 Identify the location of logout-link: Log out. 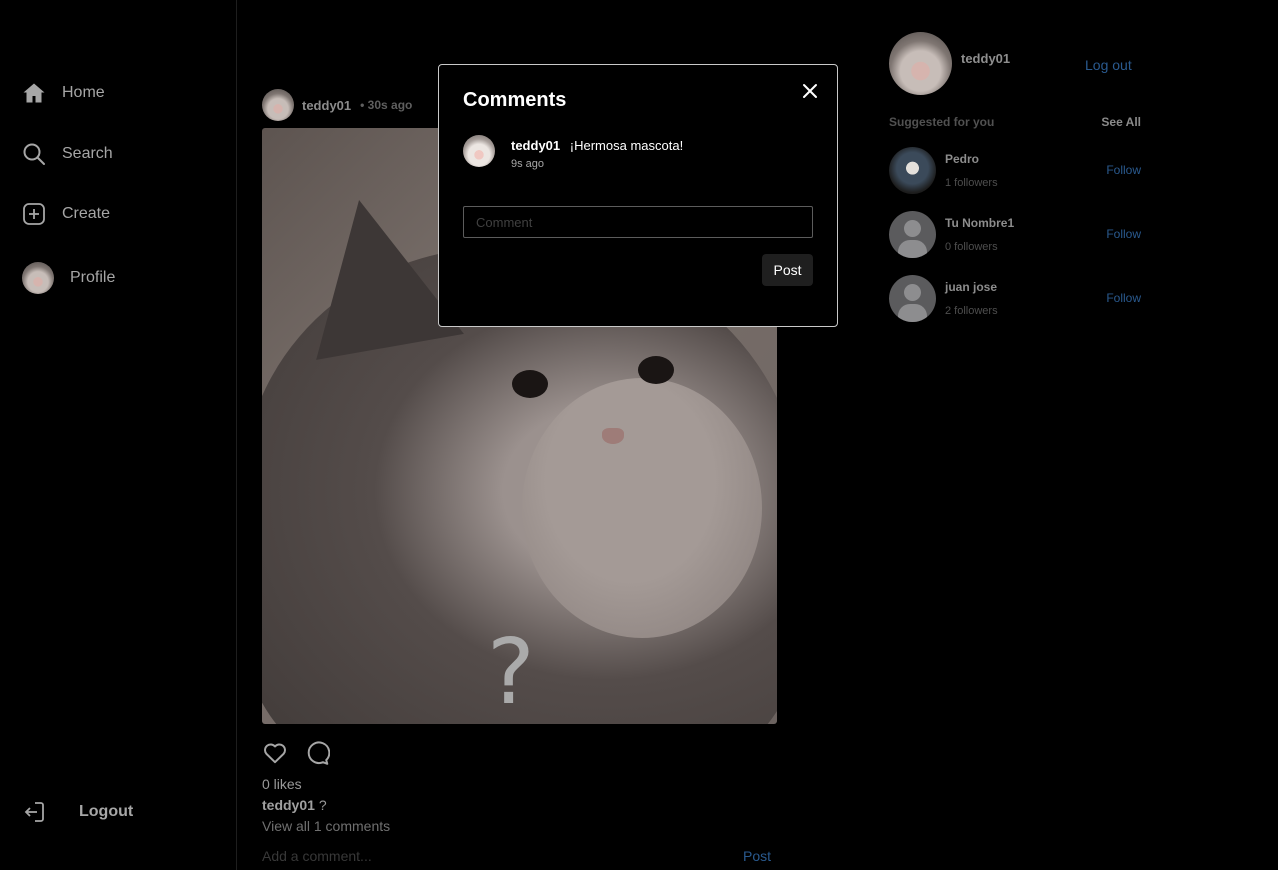
(1108, 65).